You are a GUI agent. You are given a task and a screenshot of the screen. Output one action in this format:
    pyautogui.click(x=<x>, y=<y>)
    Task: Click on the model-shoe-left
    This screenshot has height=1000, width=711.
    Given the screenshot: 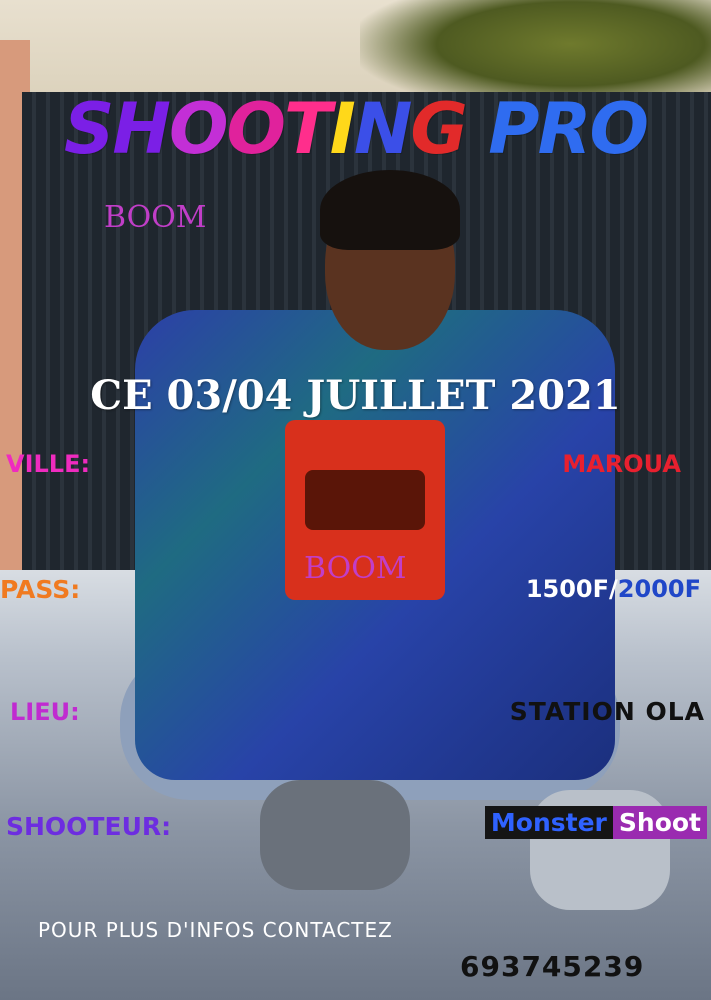 What is the action you would take?
    pyautogui.click(x=335, y=835)
    